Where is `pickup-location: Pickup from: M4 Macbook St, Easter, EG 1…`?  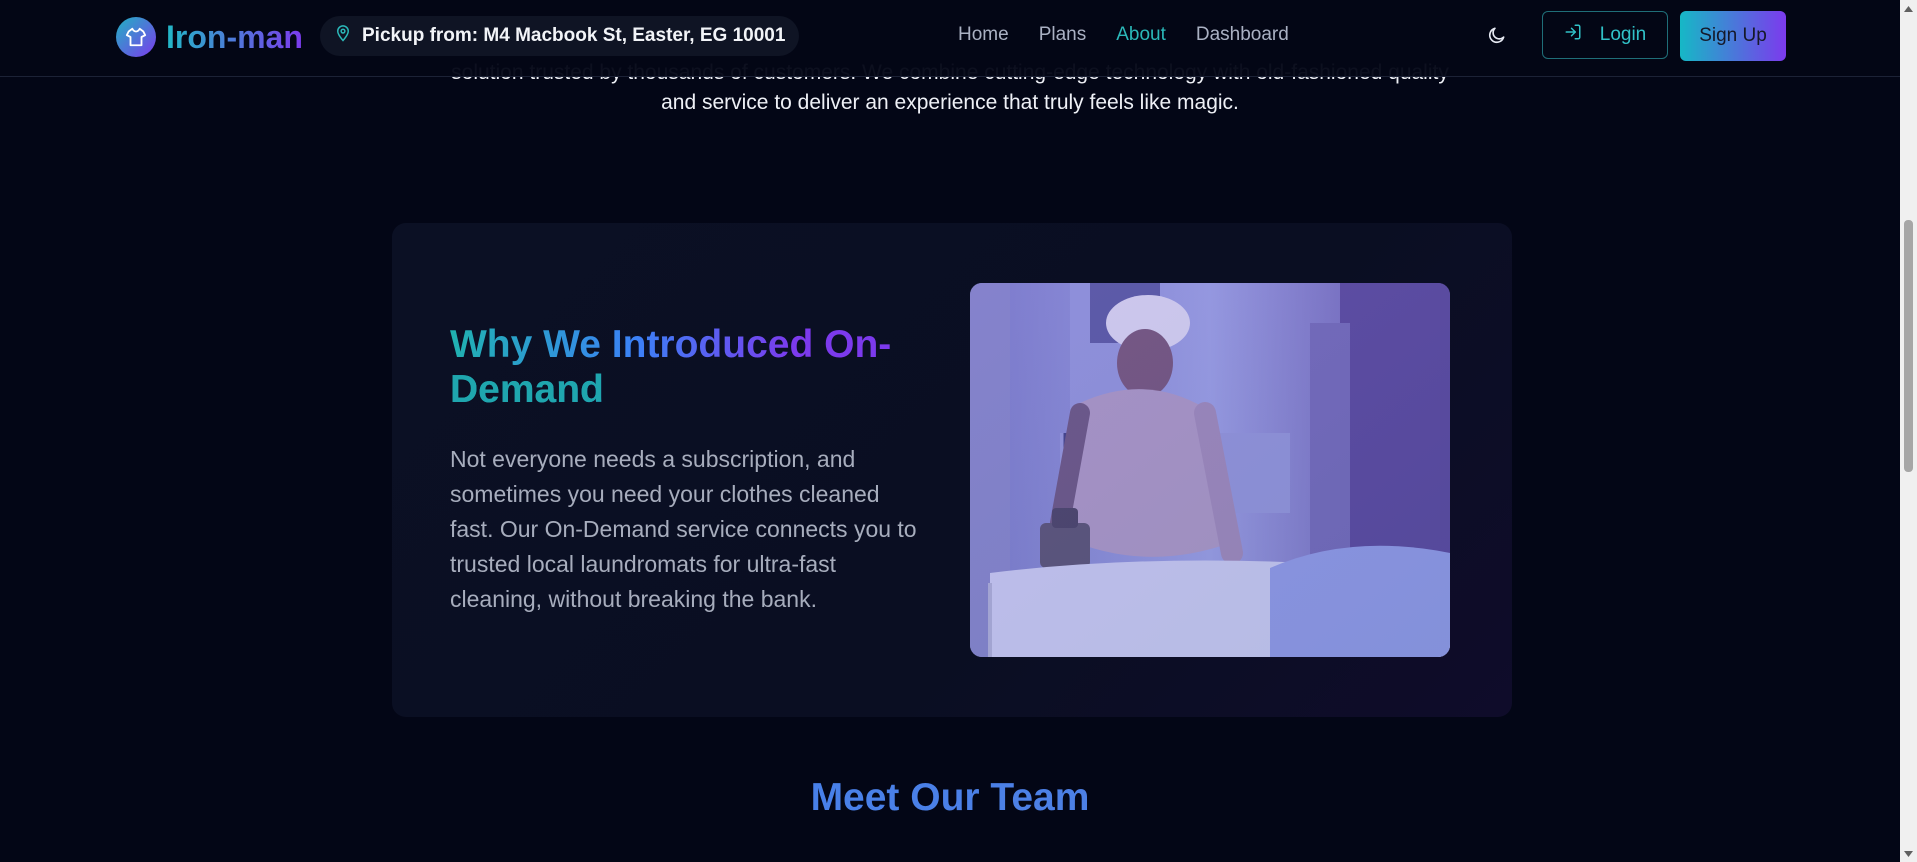
pickup-location: Pickup from: M4 Macbook St, Easter, EG 1… is located at coordinates (560, 36).